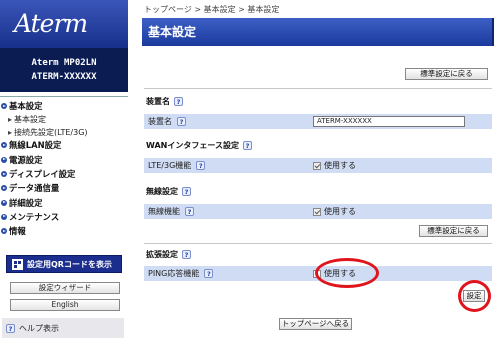  Describe the element at coordinates (64, 63) in the screenshot. I see `model-name: Aterm MP02LN` at that location.